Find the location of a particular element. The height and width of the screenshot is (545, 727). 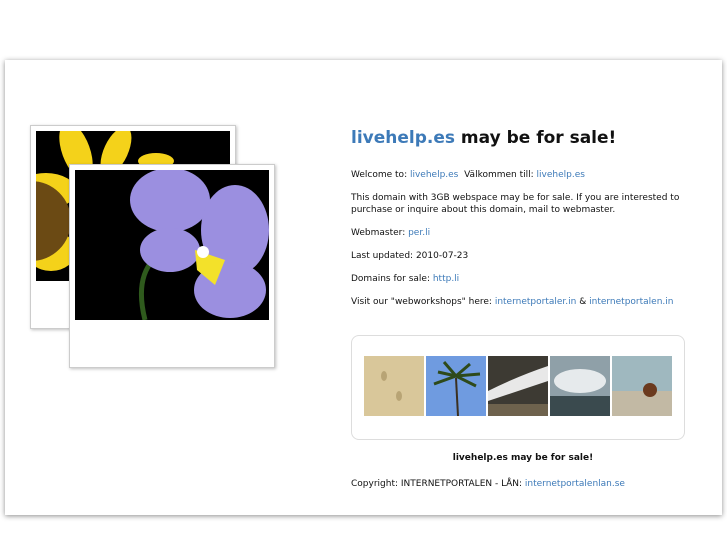

thumbnail-coconut is located at coordinates (642, 386).